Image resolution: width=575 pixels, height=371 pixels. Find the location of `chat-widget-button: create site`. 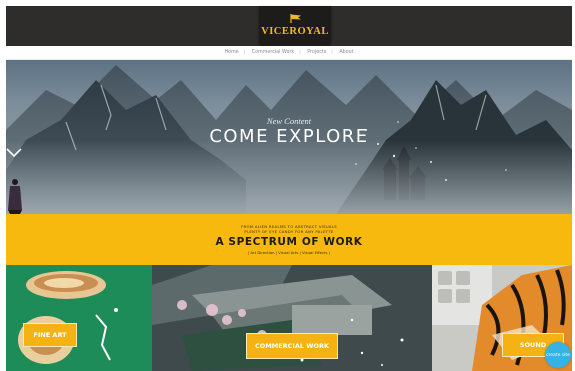

chat-widget-button: create site is located at coordinates (558, 355).